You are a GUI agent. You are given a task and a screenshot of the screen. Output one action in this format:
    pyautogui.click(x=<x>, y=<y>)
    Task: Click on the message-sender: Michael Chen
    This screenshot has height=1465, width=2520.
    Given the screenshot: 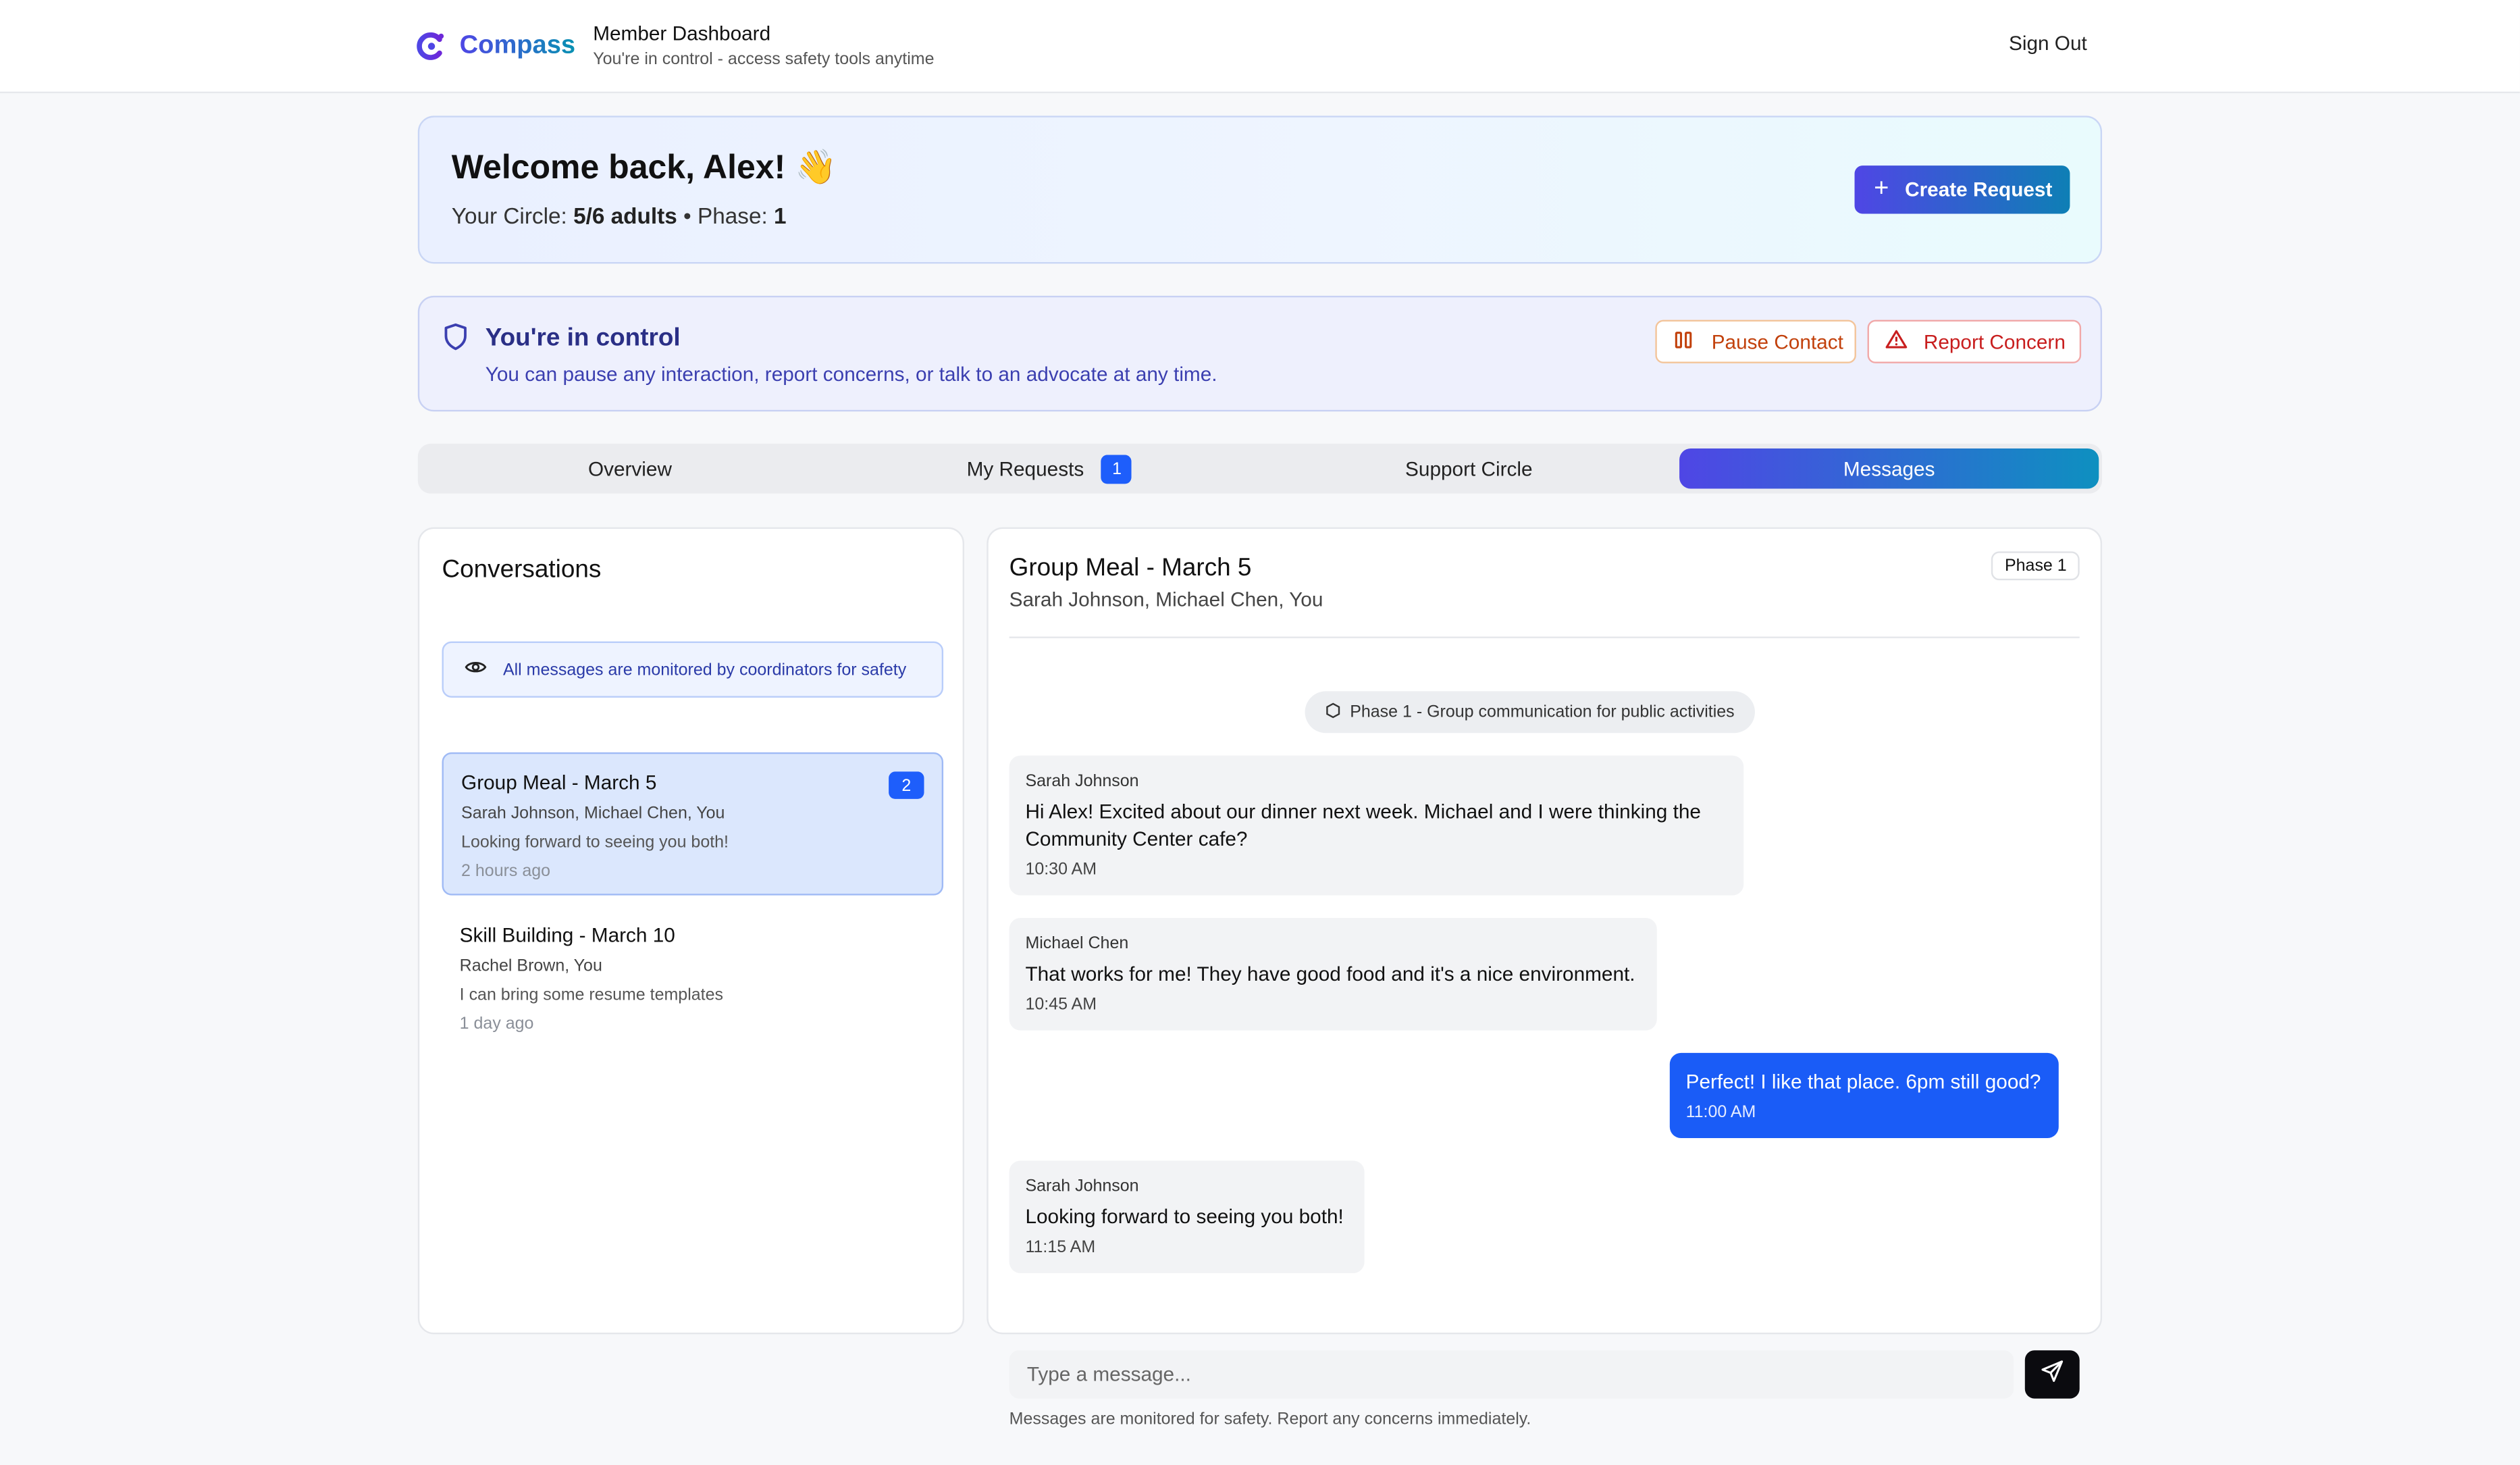 What is the action you would take?
    pyautogui.click(x=1077, y=944)
    